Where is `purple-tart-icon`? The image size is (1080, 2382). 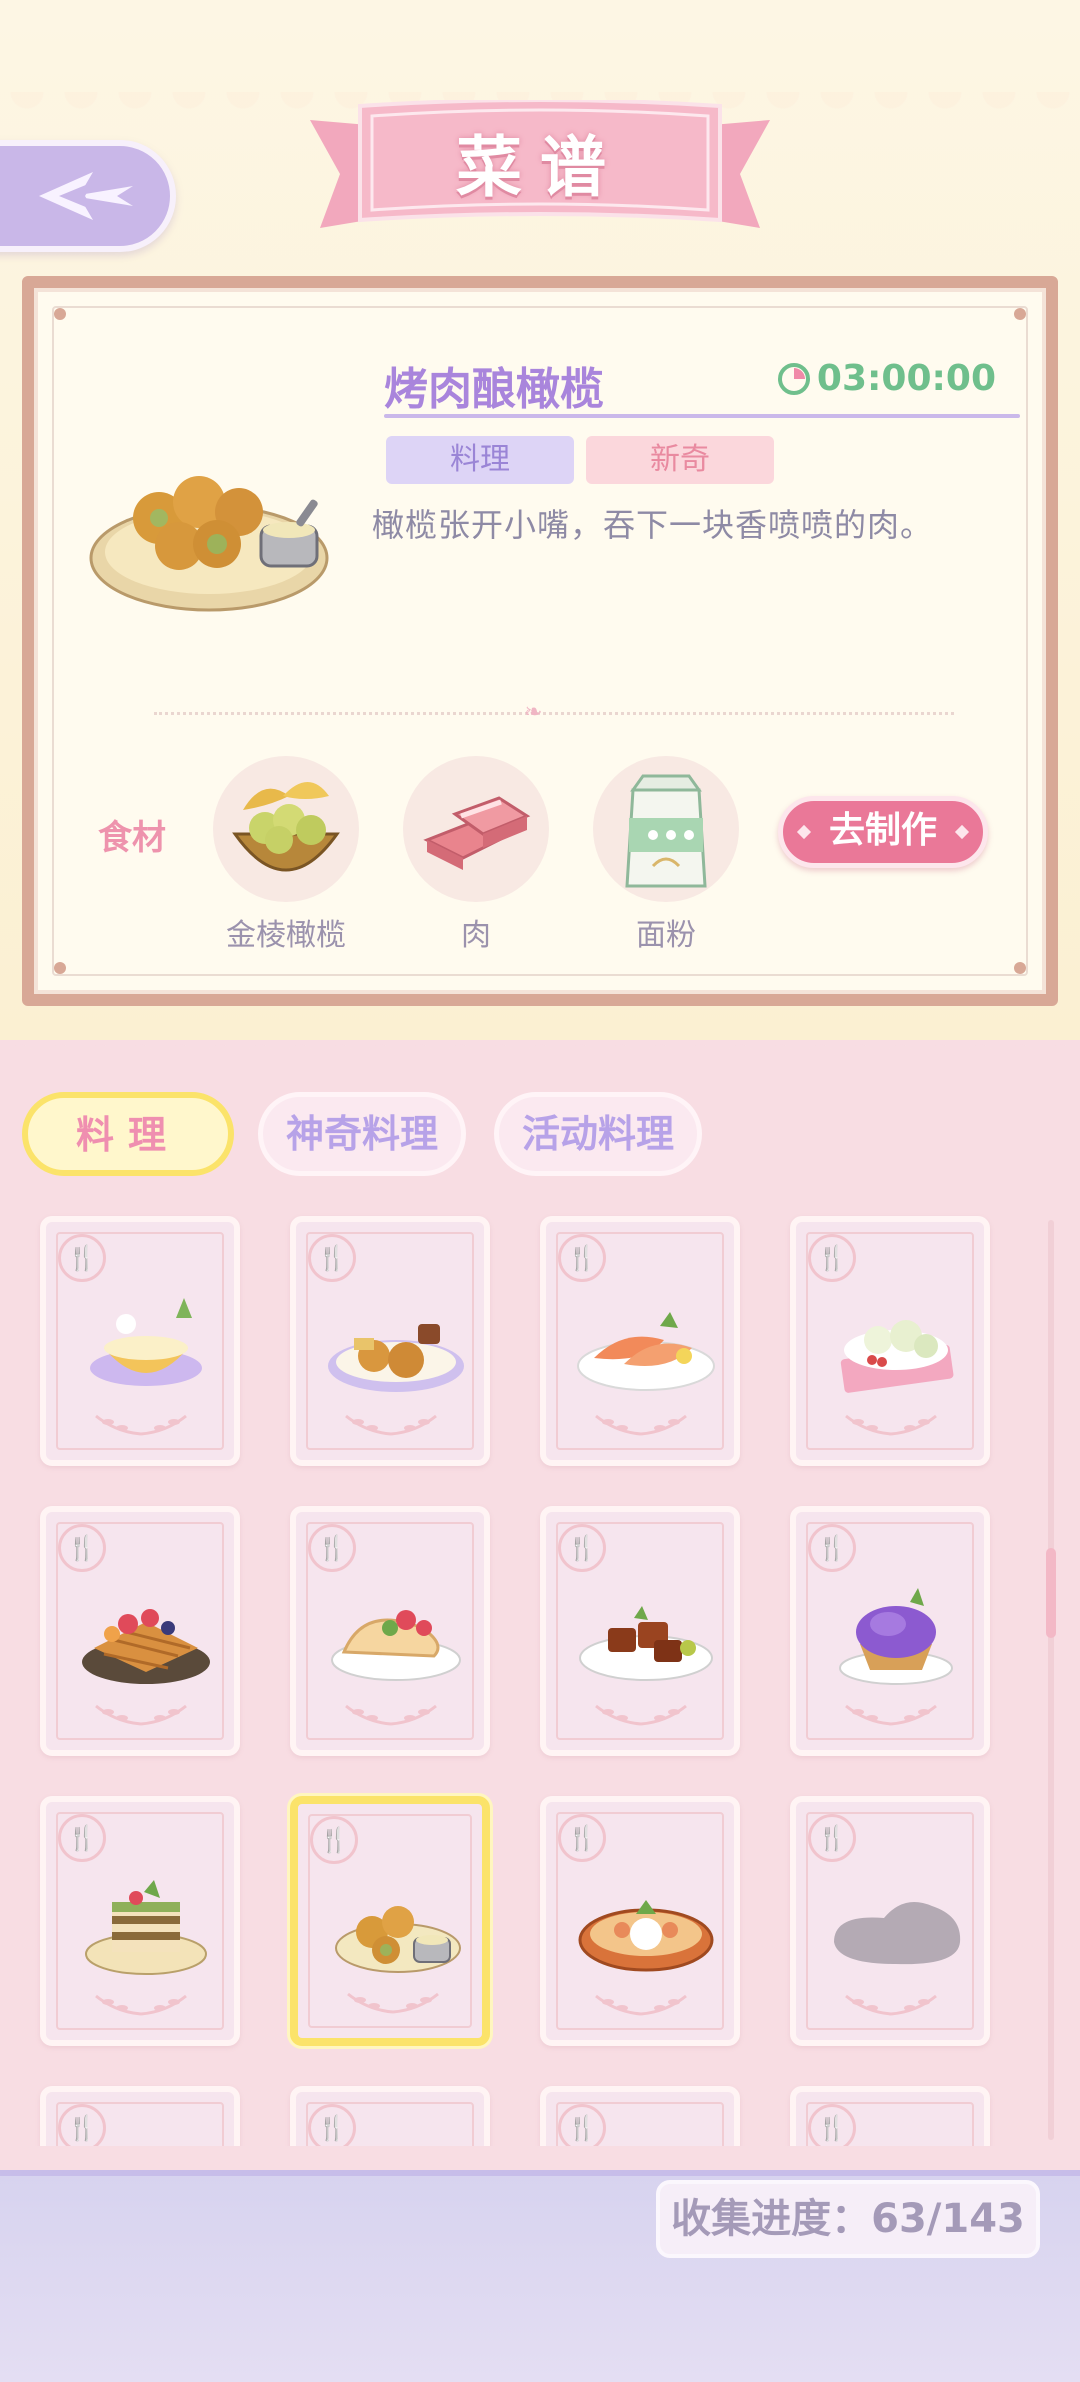 purple-tart-icon is located at coordinates (896, 1636).